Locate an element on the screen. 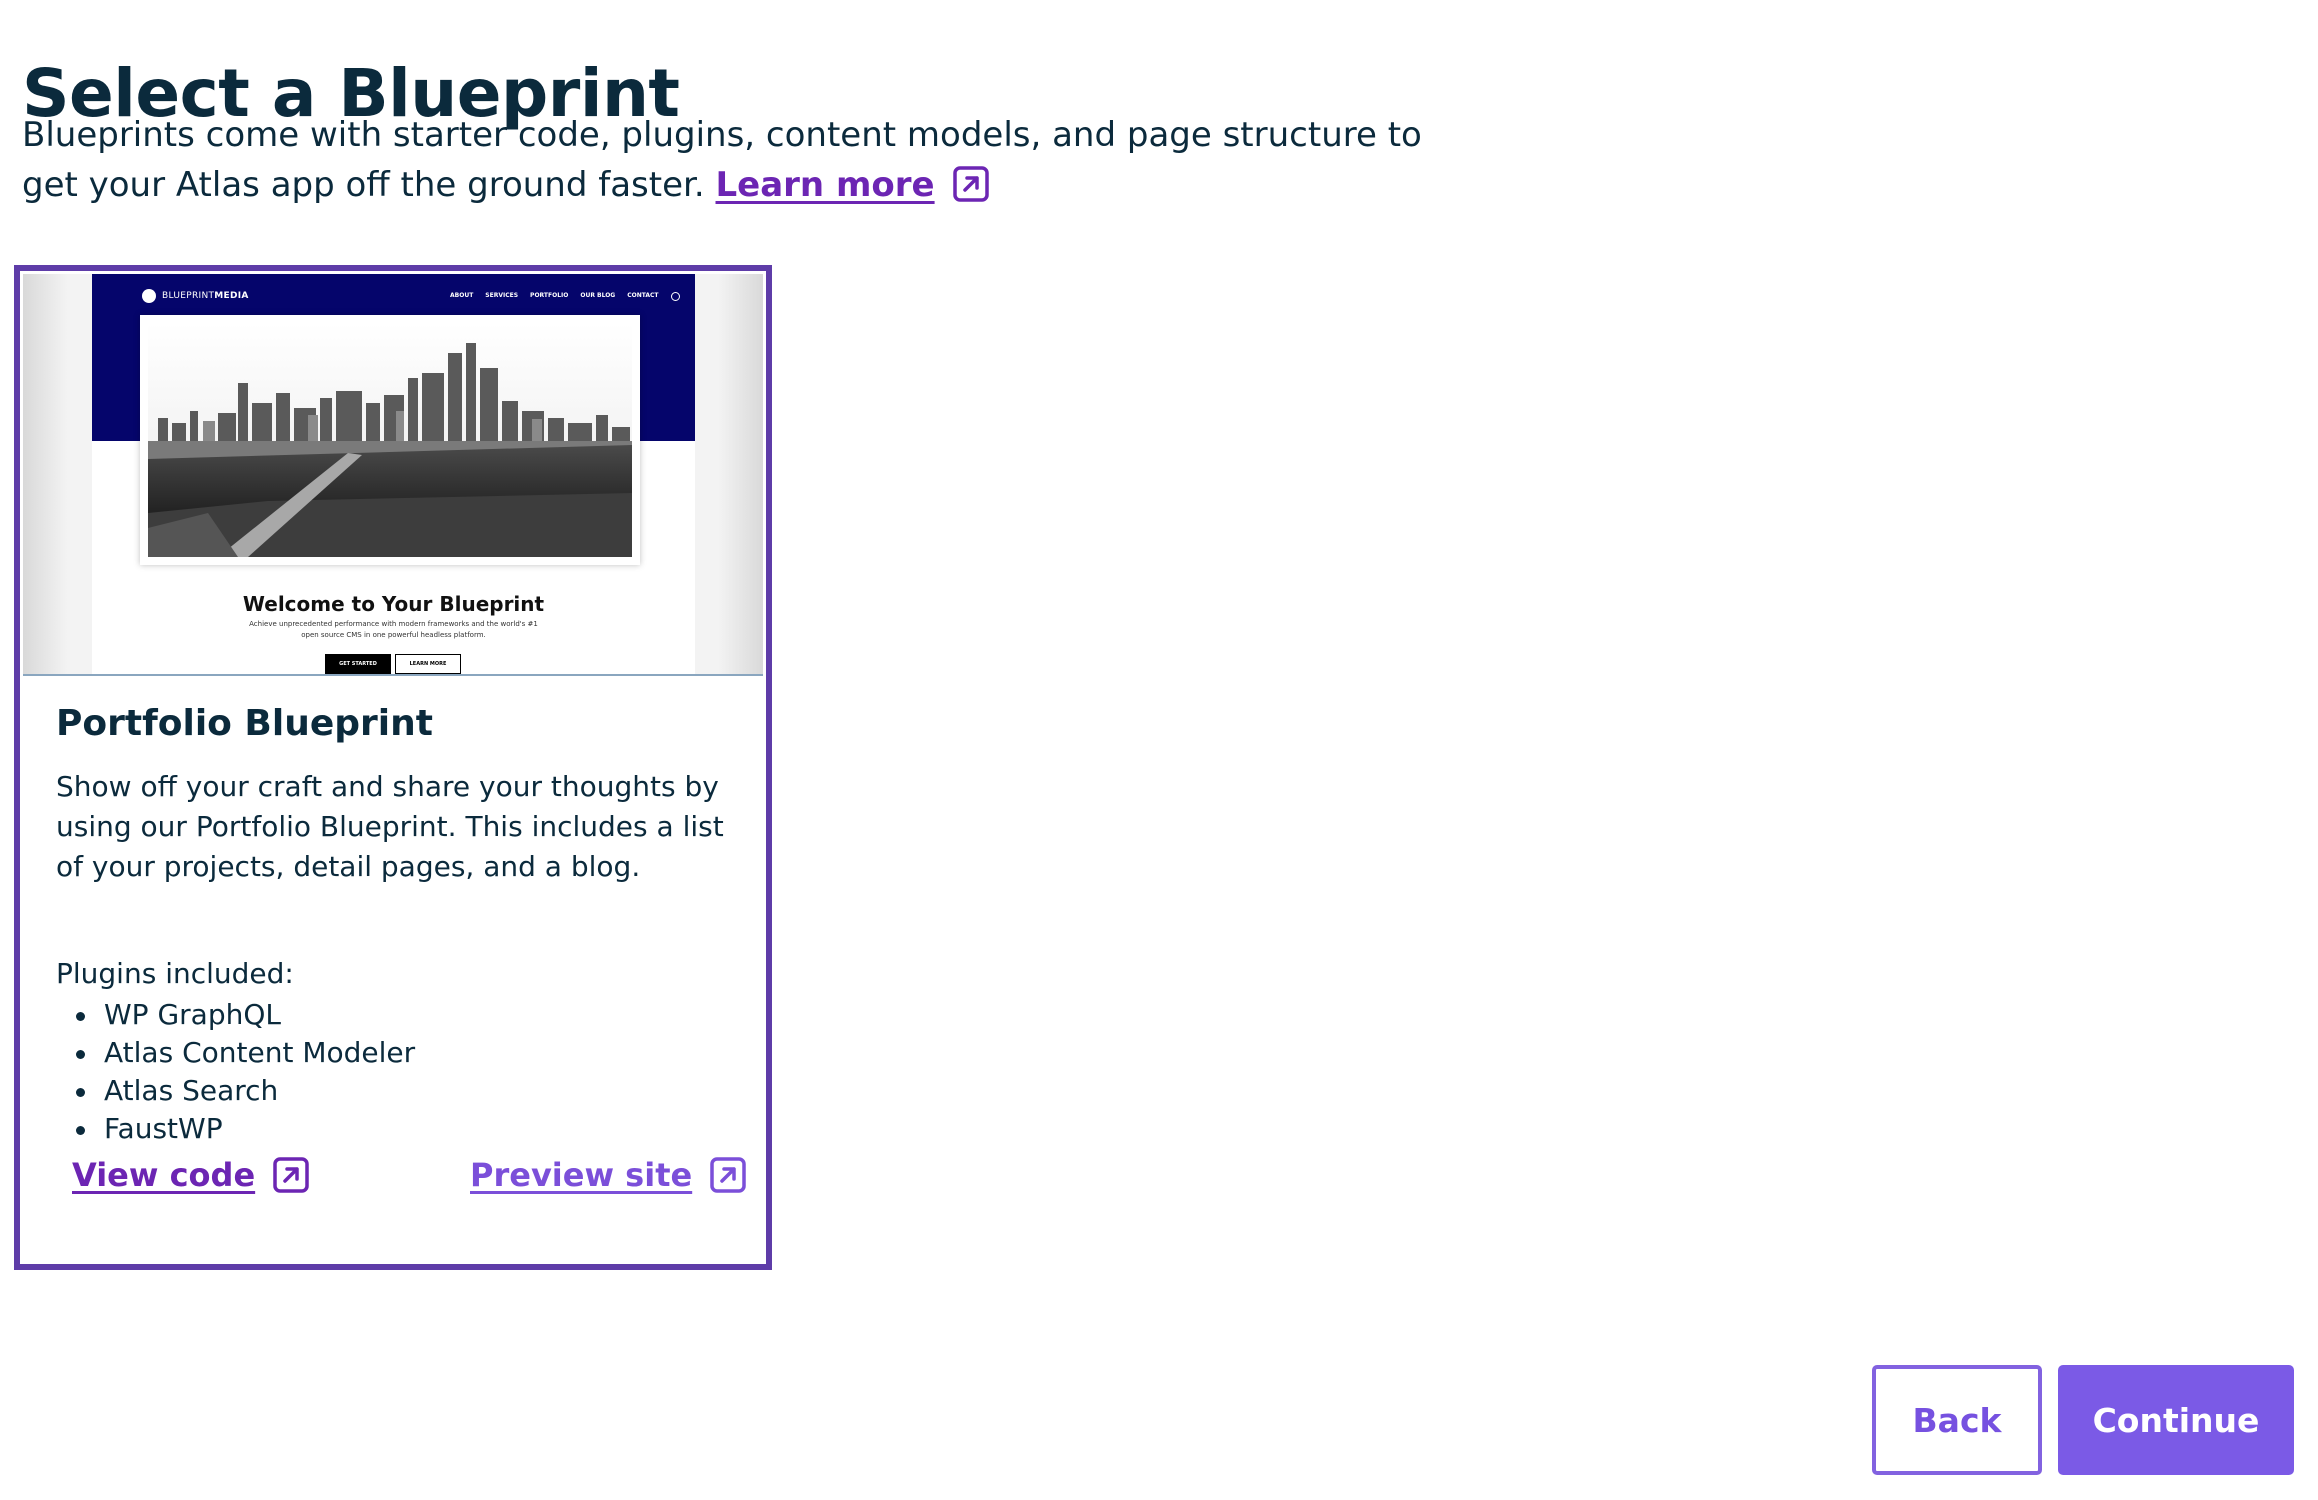 The height and width of the screenshot is (1500, 2318). preview-nav-item: SERVICES is located at coordinates (502, 295).